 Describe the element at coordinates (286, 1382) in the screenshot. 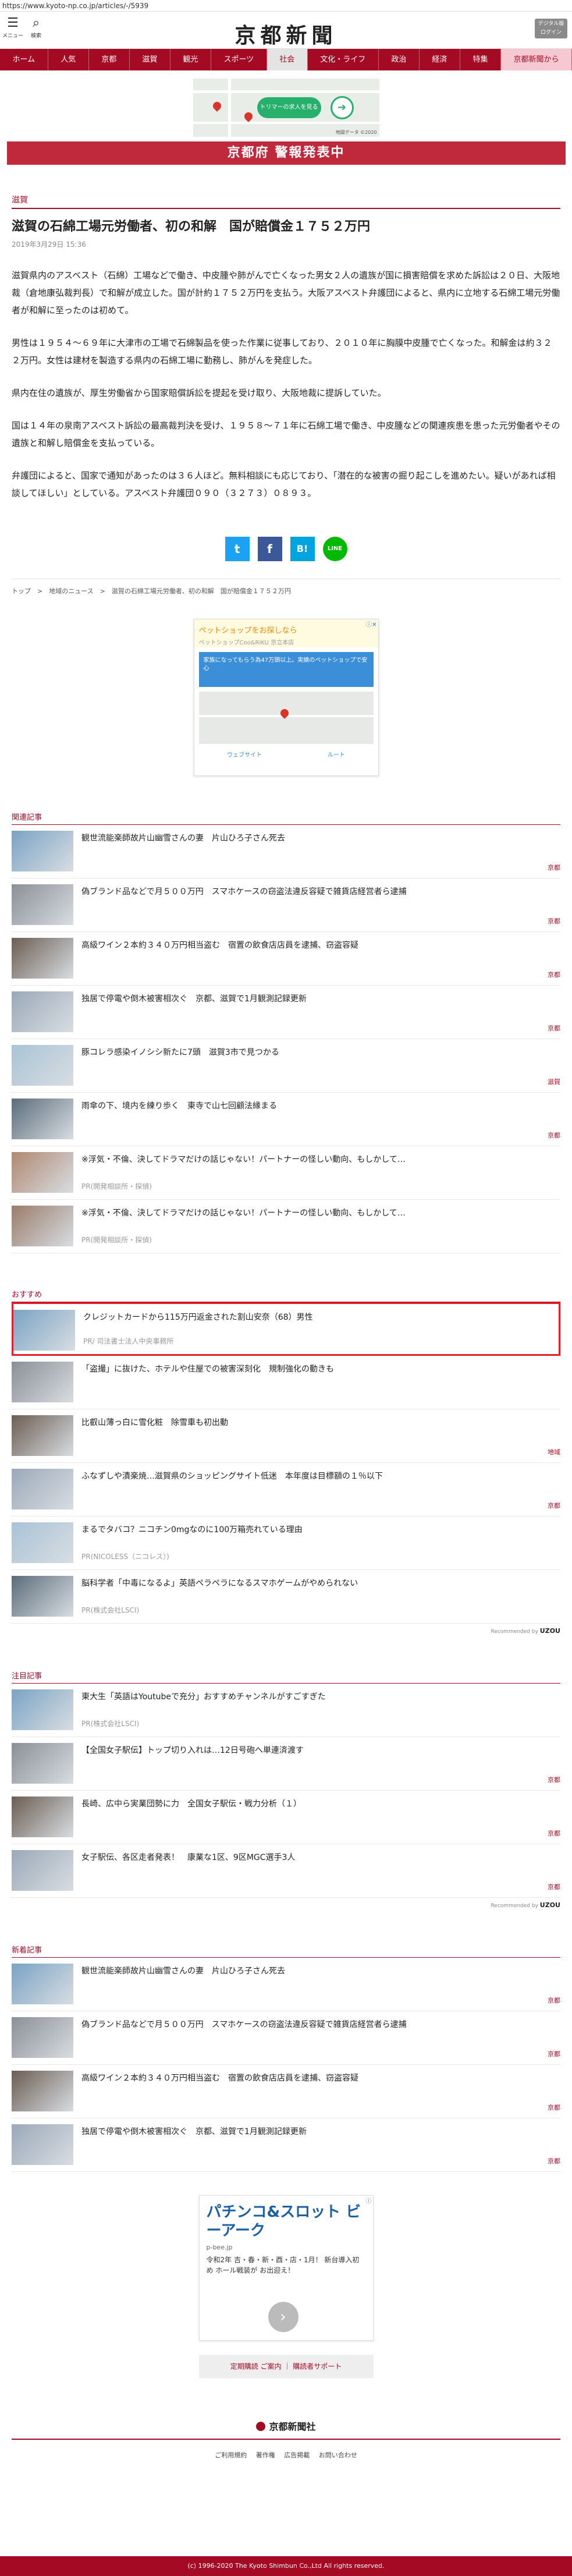

I see `recommend-list-item: 「盗撮」に抜けた、ホテルや住屋での被害深刻化 規制強化の動きも` at that location.